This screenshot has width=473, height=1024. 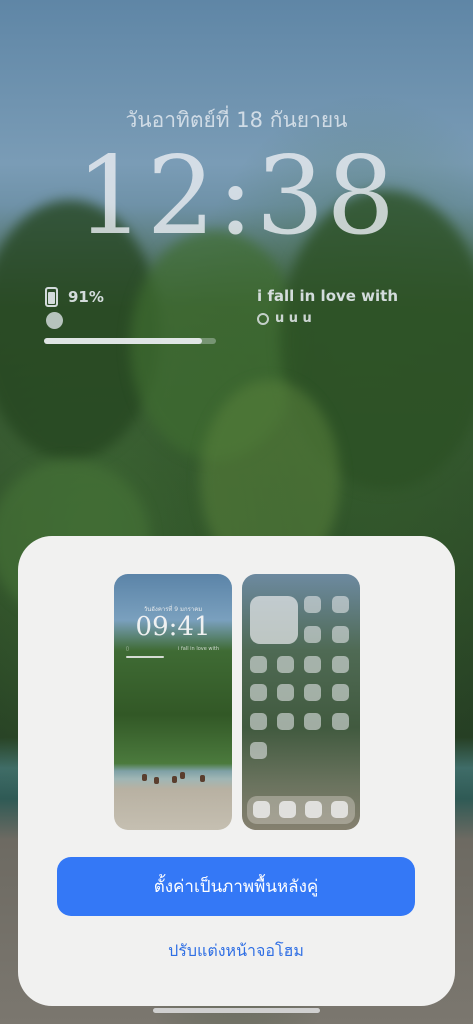 I want to click on lock-clock: 12:38, so click(x=236, y=196).